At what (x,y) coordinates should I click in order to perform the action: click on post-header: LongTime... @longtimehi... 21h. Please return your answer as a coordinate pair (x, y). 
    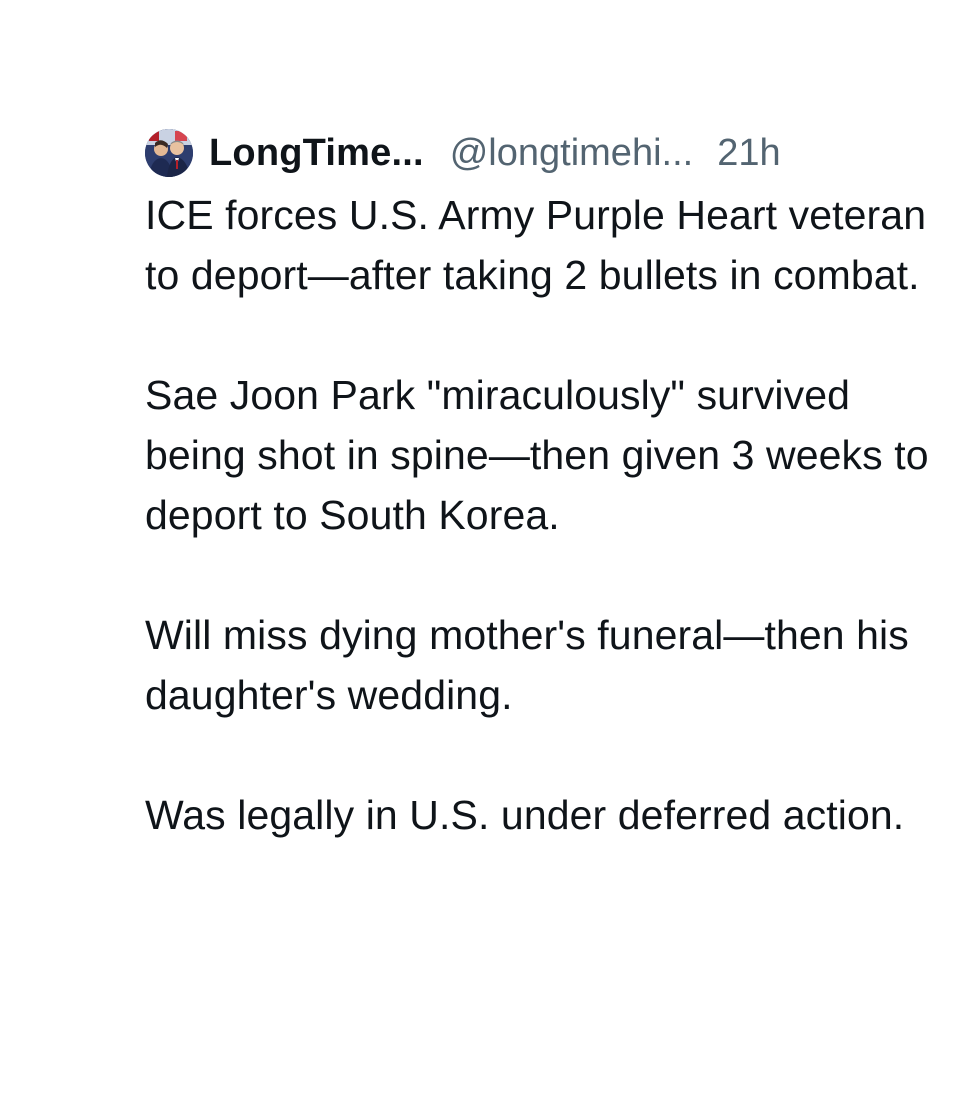
    Looking at the image, I should click on (545, 153).